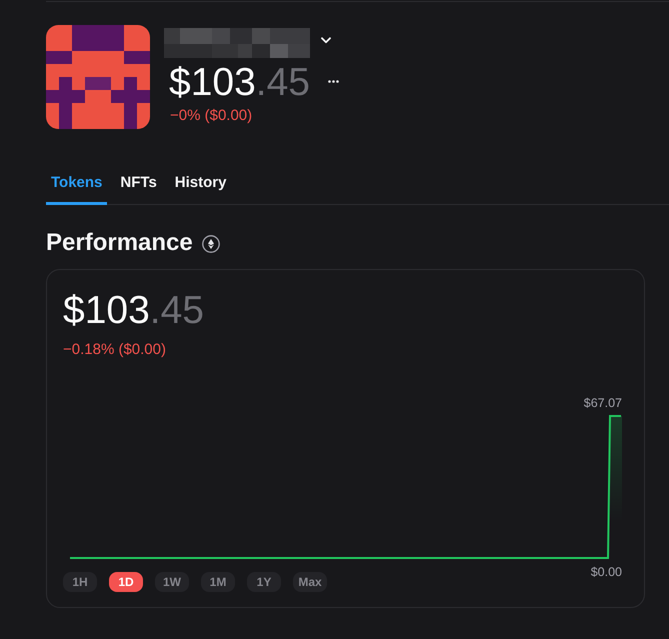 The height and width of the screenshot is (639, 669). I want to click on tab: NFTs, so click(138, 184).